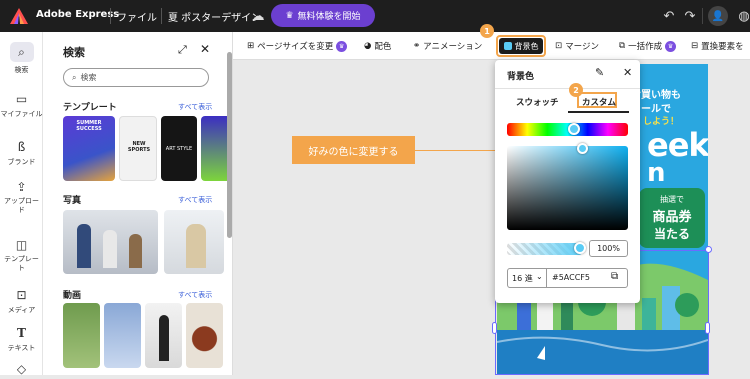 This screenshot has height=379, width=750. What do you see at coordinates (72, 201) in the screenshot?
I see `section-title-photos: 写真` at bounding box center [72, 201].